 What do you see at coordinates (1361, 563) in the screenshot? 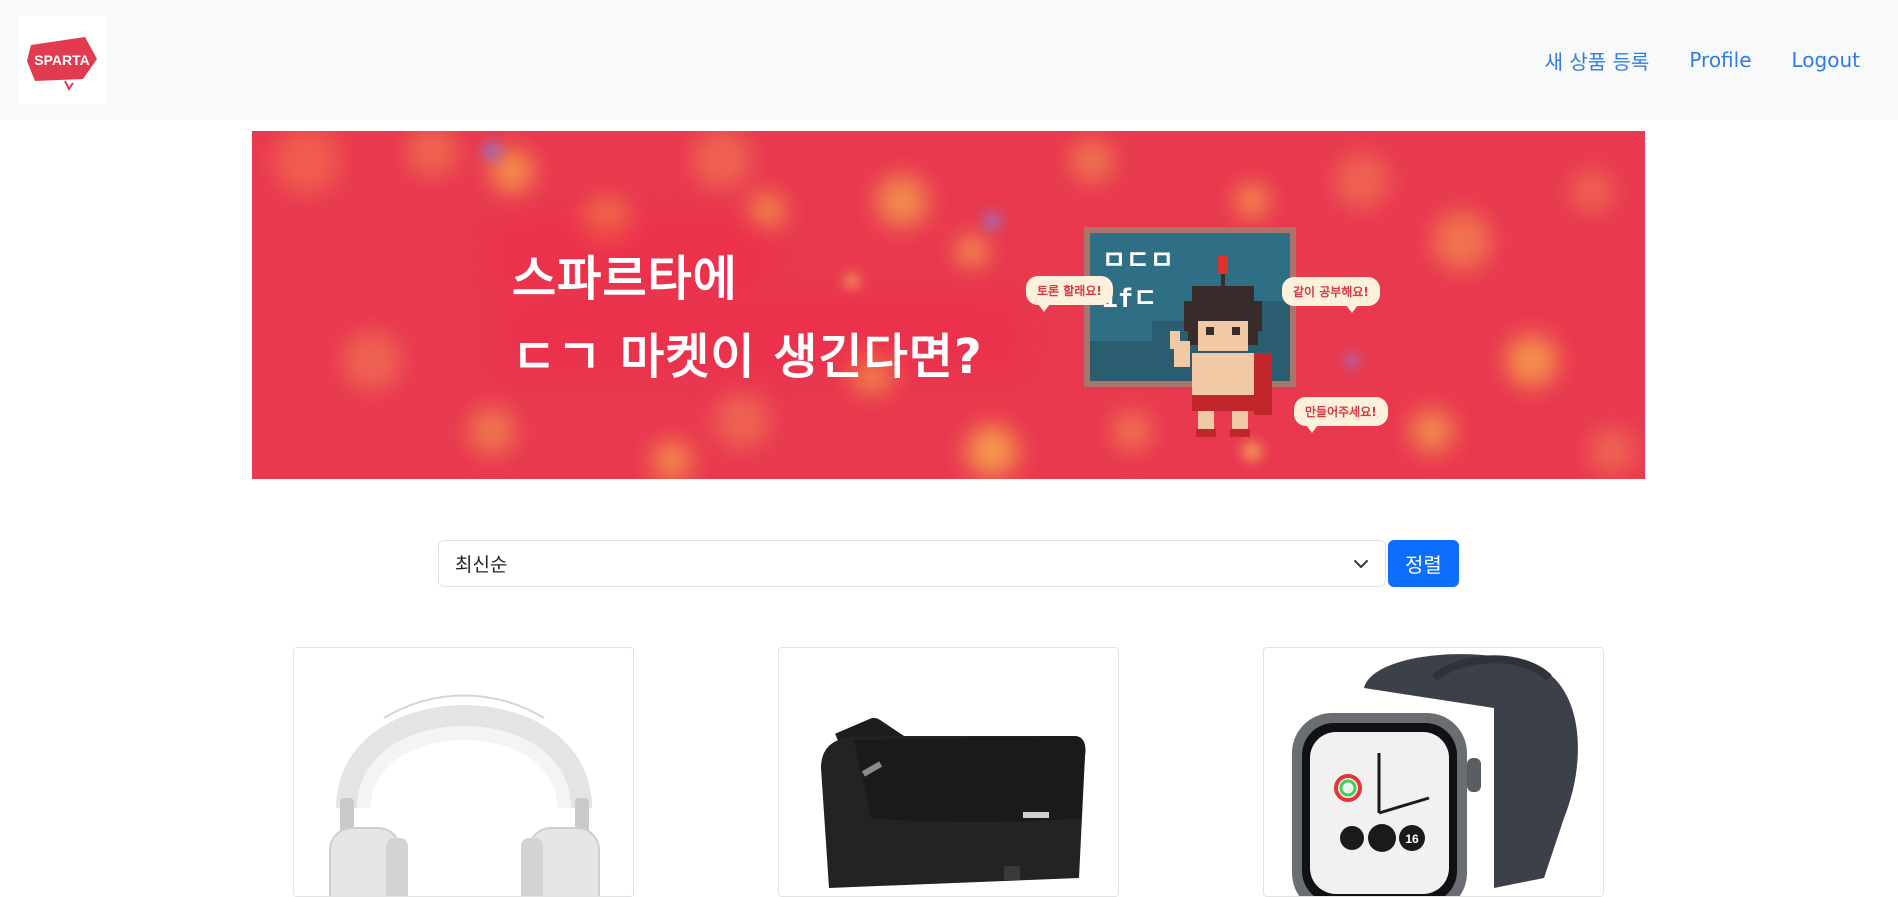
I see `chevron-down-icon` at bounding box center [1361, 563].